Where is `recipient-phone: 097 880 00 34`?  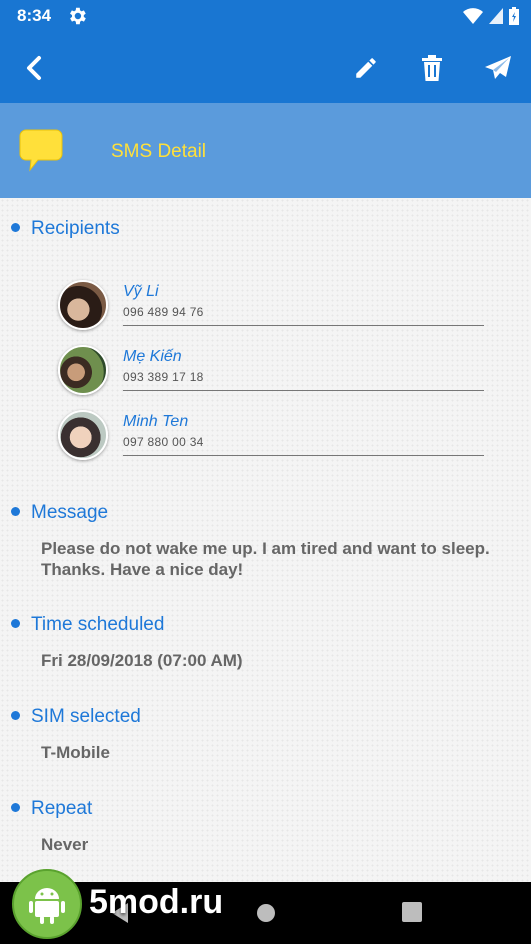
recipient-phone: 097 880 00 34 is located at coordinates (163, 442).